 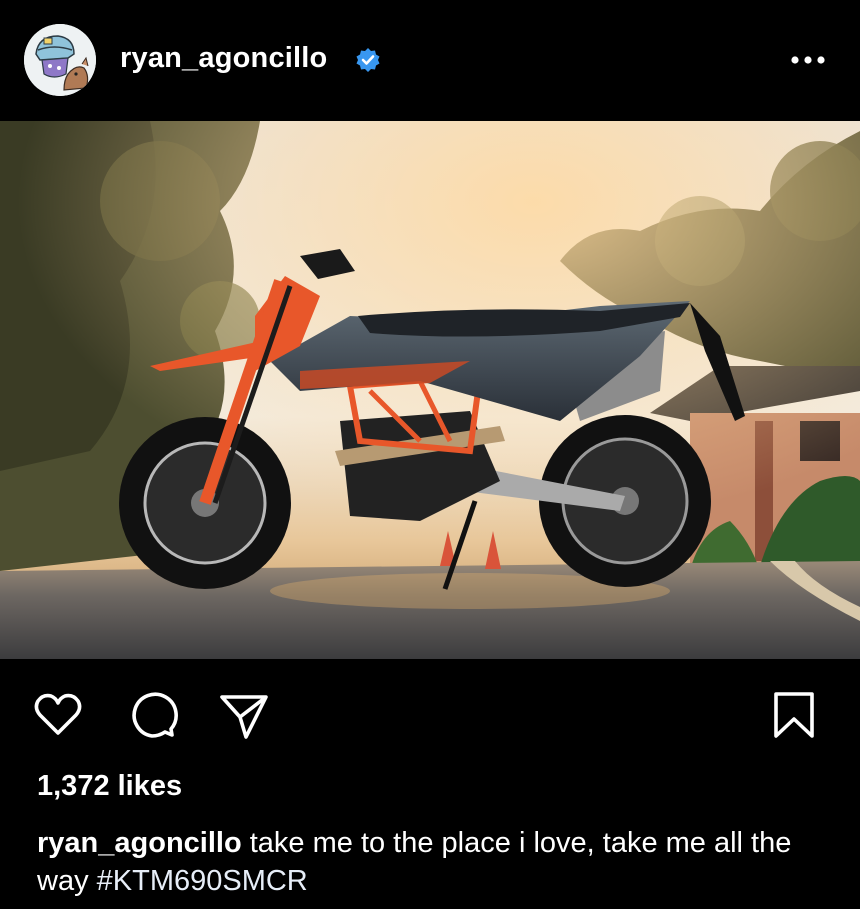 I want to click on post-header: ryan_agoncillo, so click(x=430, y=60).